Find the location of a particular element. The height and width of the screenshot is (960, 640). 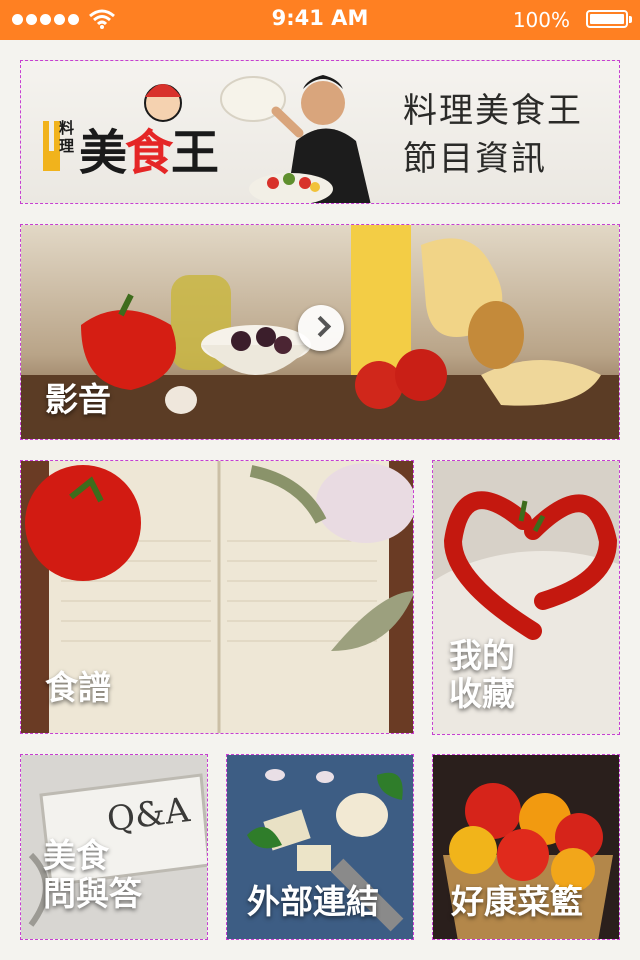

status-bar: 9:41 AM 100% is located at coordinates (320, 20).